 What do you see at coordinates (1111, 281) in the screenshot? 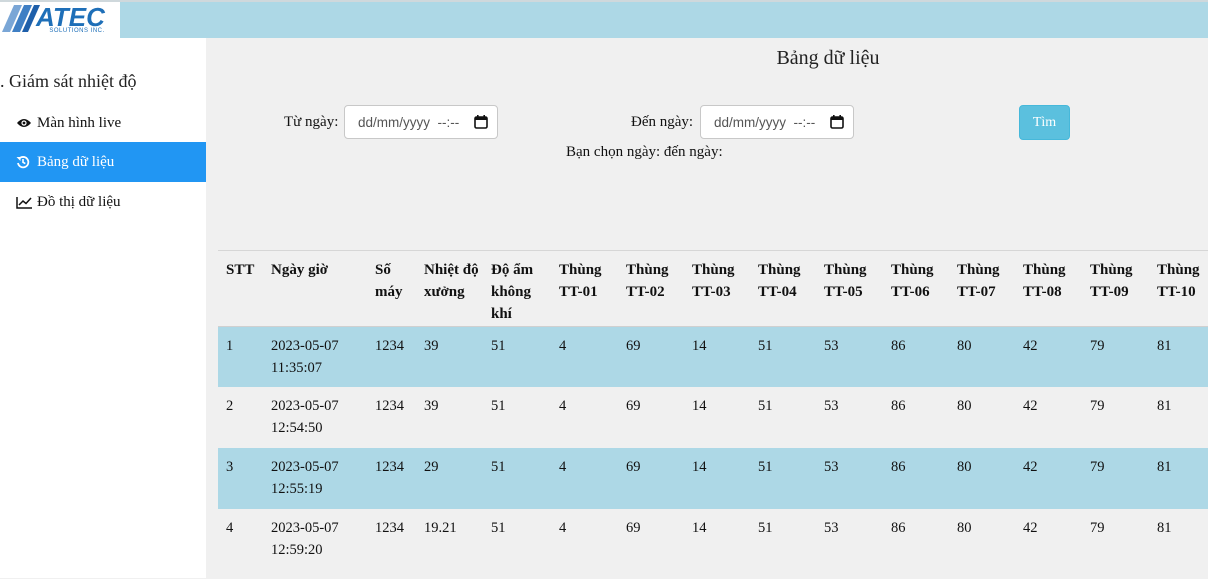
I see `column-header: Thùng TT-09` at bounding box center [1111, 281].